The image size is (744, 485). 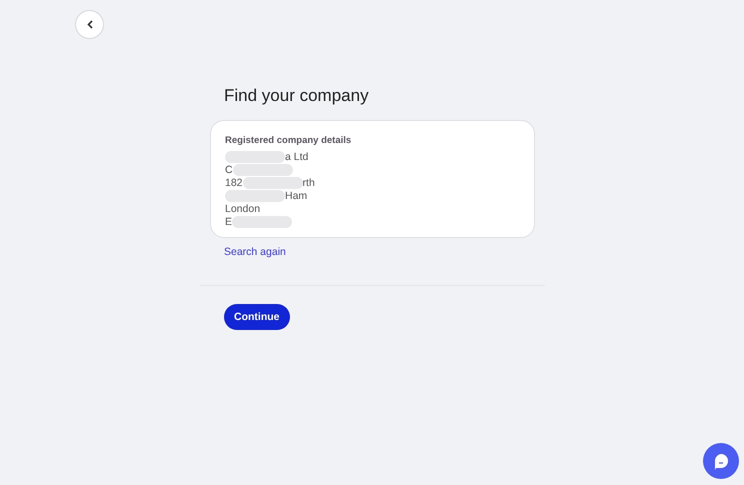 I want to click on page-title: Find your company, so click(x=297, y=96).